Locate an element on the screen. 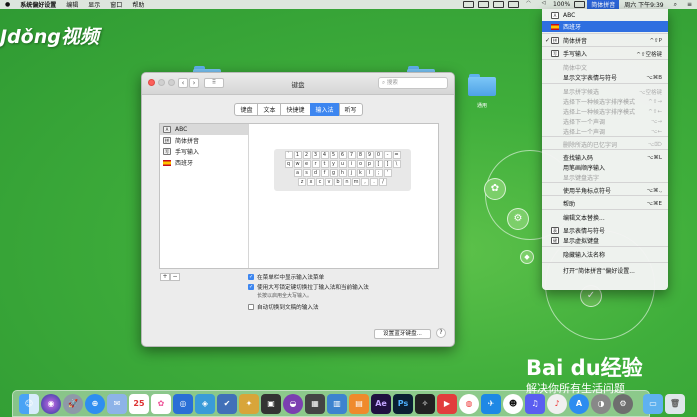 The width and height of the screenshot is (697, 417). option-show-in-menu: ✓ 在菜单栏中显示输入法菜单 is located at coordinates (286, 277).